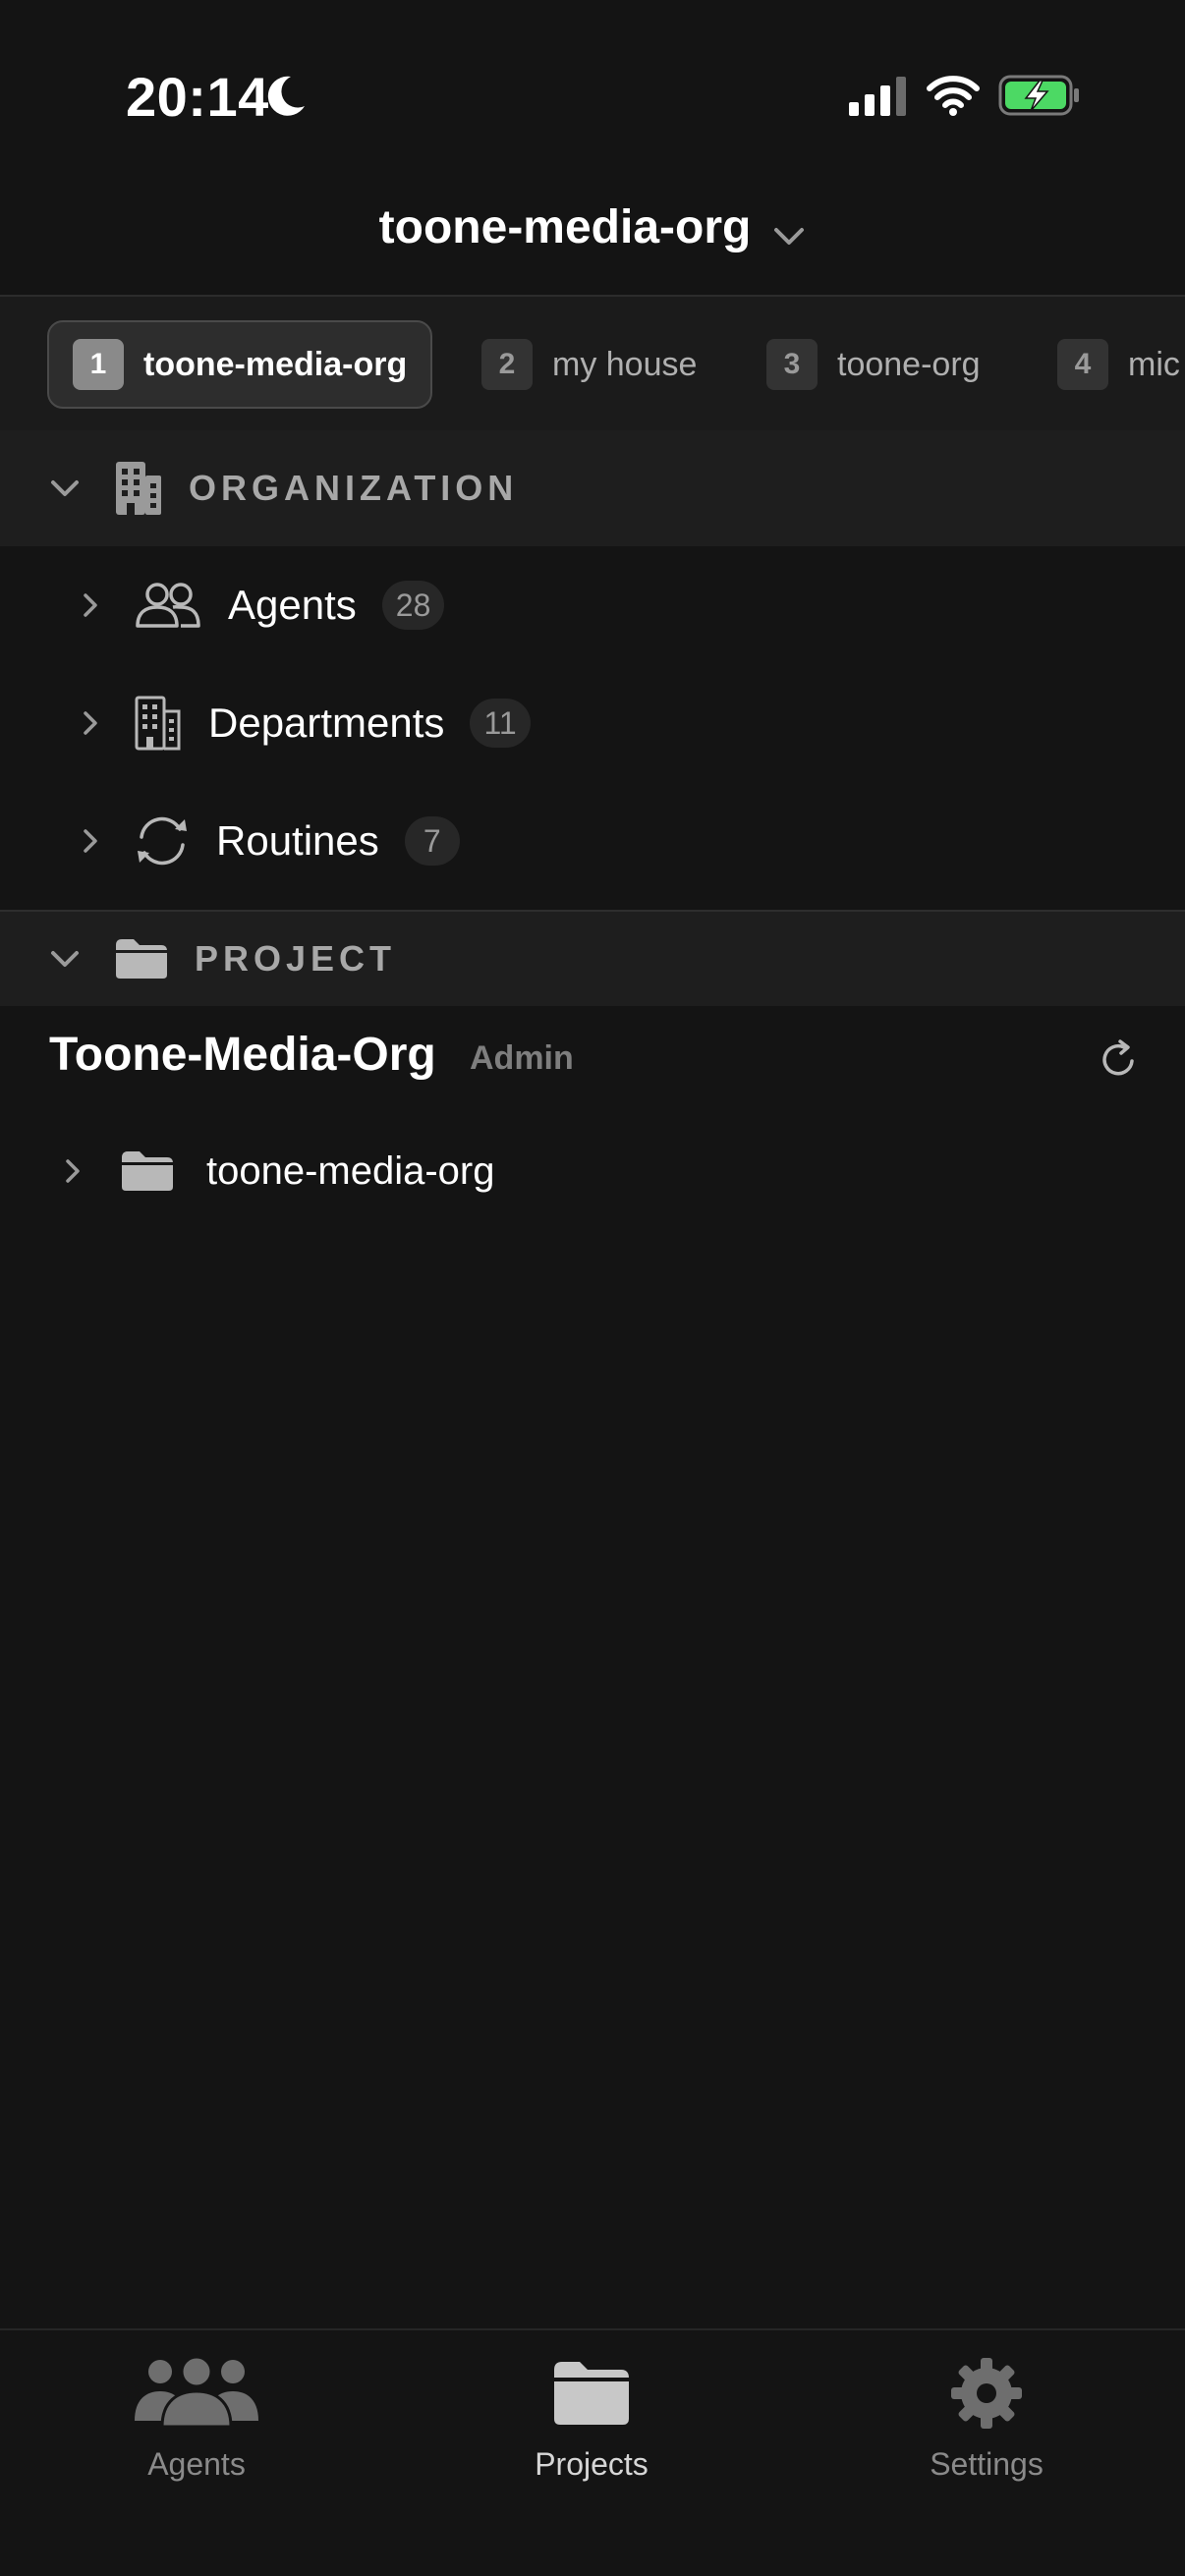 Image resolution: width=1185 pixels, height=2576 pixels. What do you see at coordinates (1083, 364) in the screenshot?
I see `tab-number: 4` at bounding box center [1083, 364].